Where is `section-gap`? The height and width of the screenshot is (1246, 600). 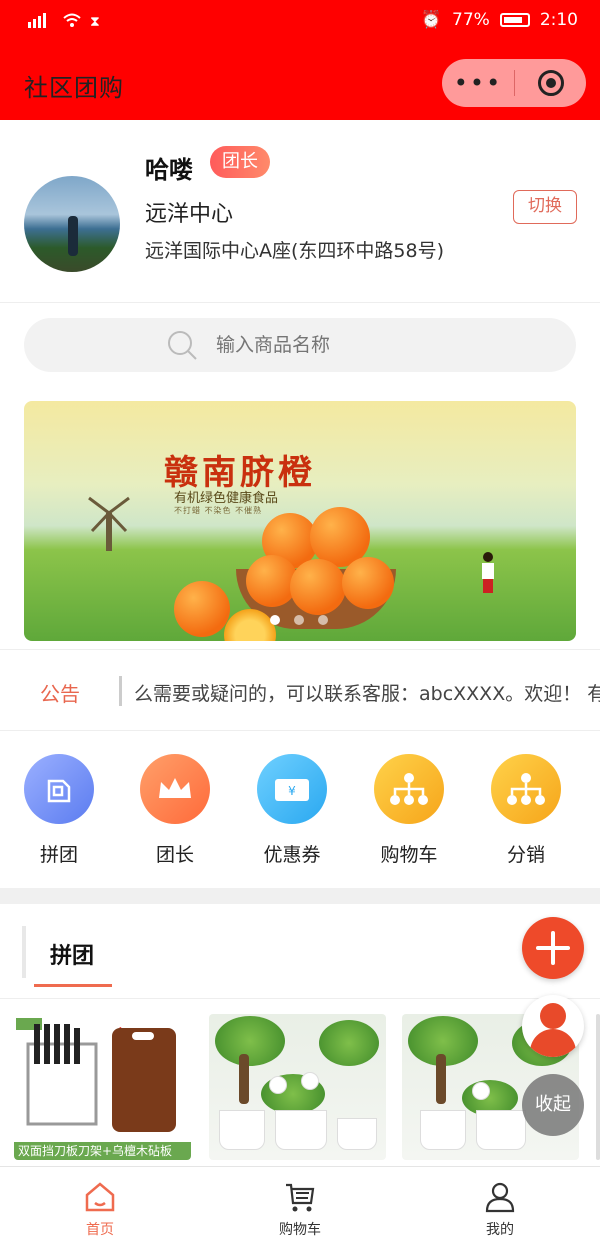
section-gap is located at coordinates (300, 896).